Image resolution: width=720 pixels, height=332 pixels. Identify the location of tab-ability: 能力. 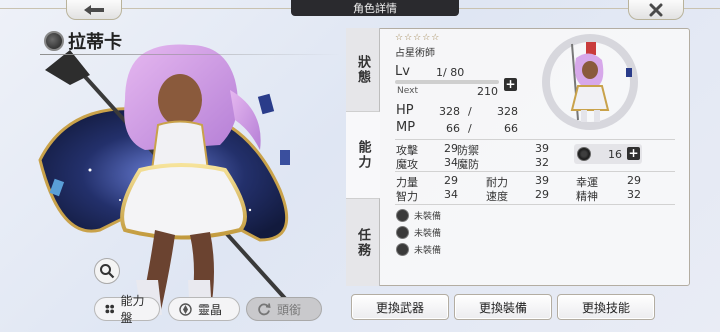
(363, 155).